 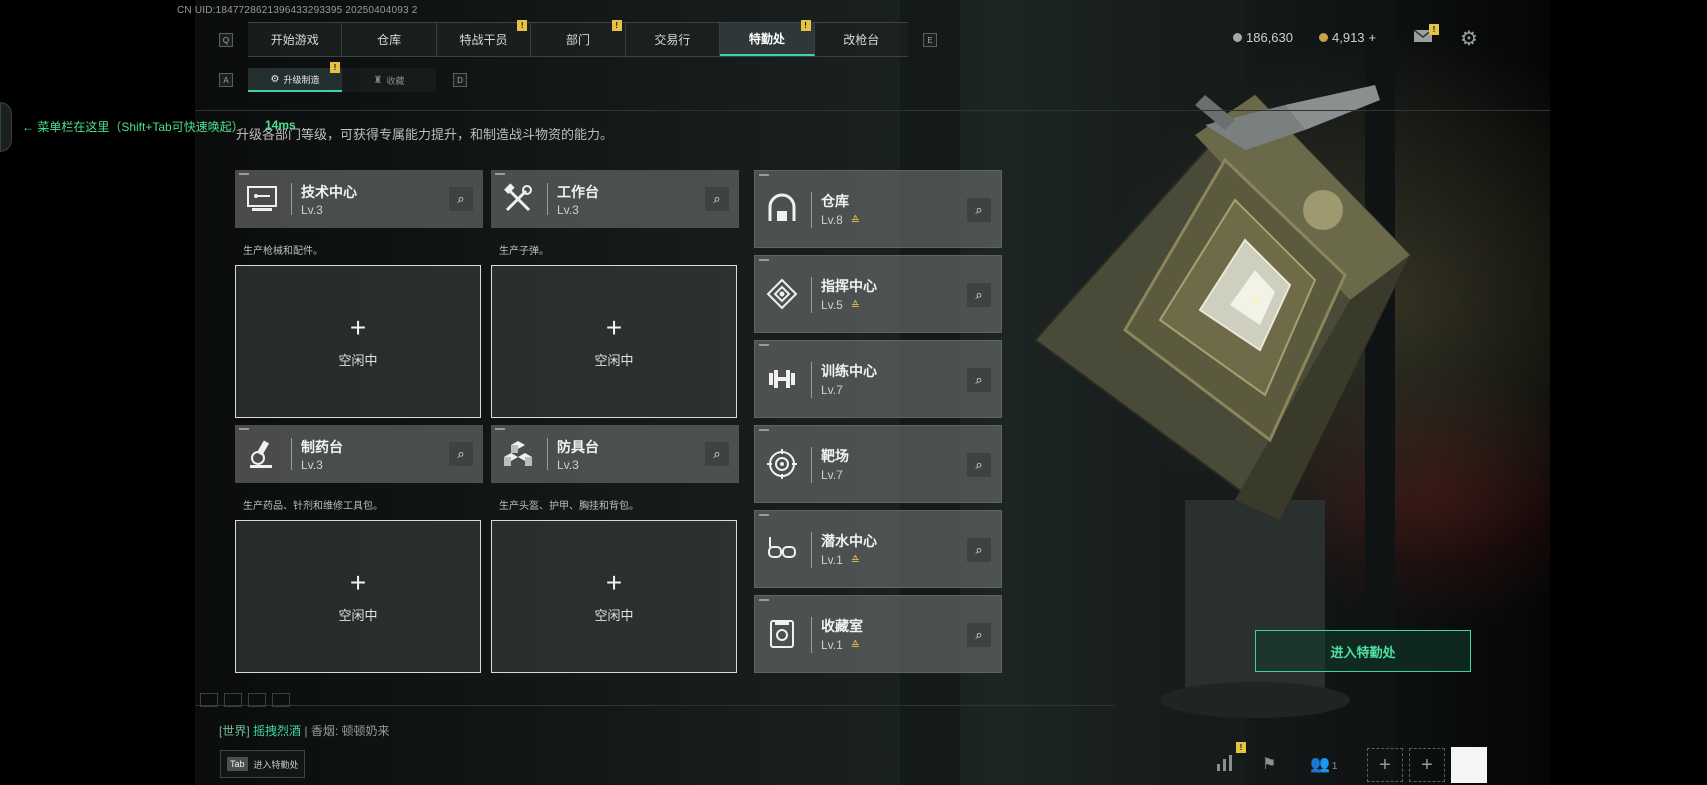 I want to click on facility-command-center: 指挥中心 Lv.5 ≙ ⌕, so click(x=878, y=294).